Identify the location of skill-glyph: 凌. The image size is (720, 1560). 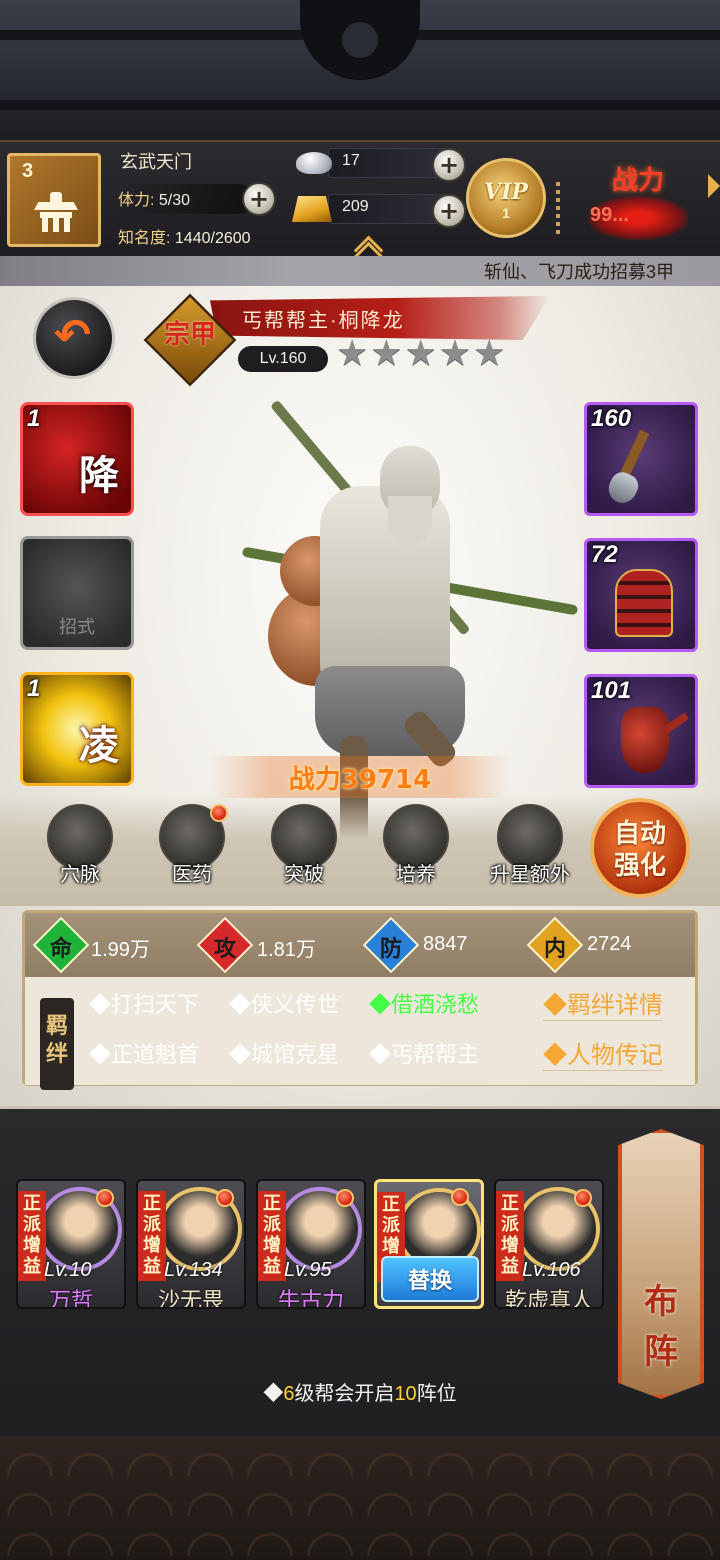
(99, 745).